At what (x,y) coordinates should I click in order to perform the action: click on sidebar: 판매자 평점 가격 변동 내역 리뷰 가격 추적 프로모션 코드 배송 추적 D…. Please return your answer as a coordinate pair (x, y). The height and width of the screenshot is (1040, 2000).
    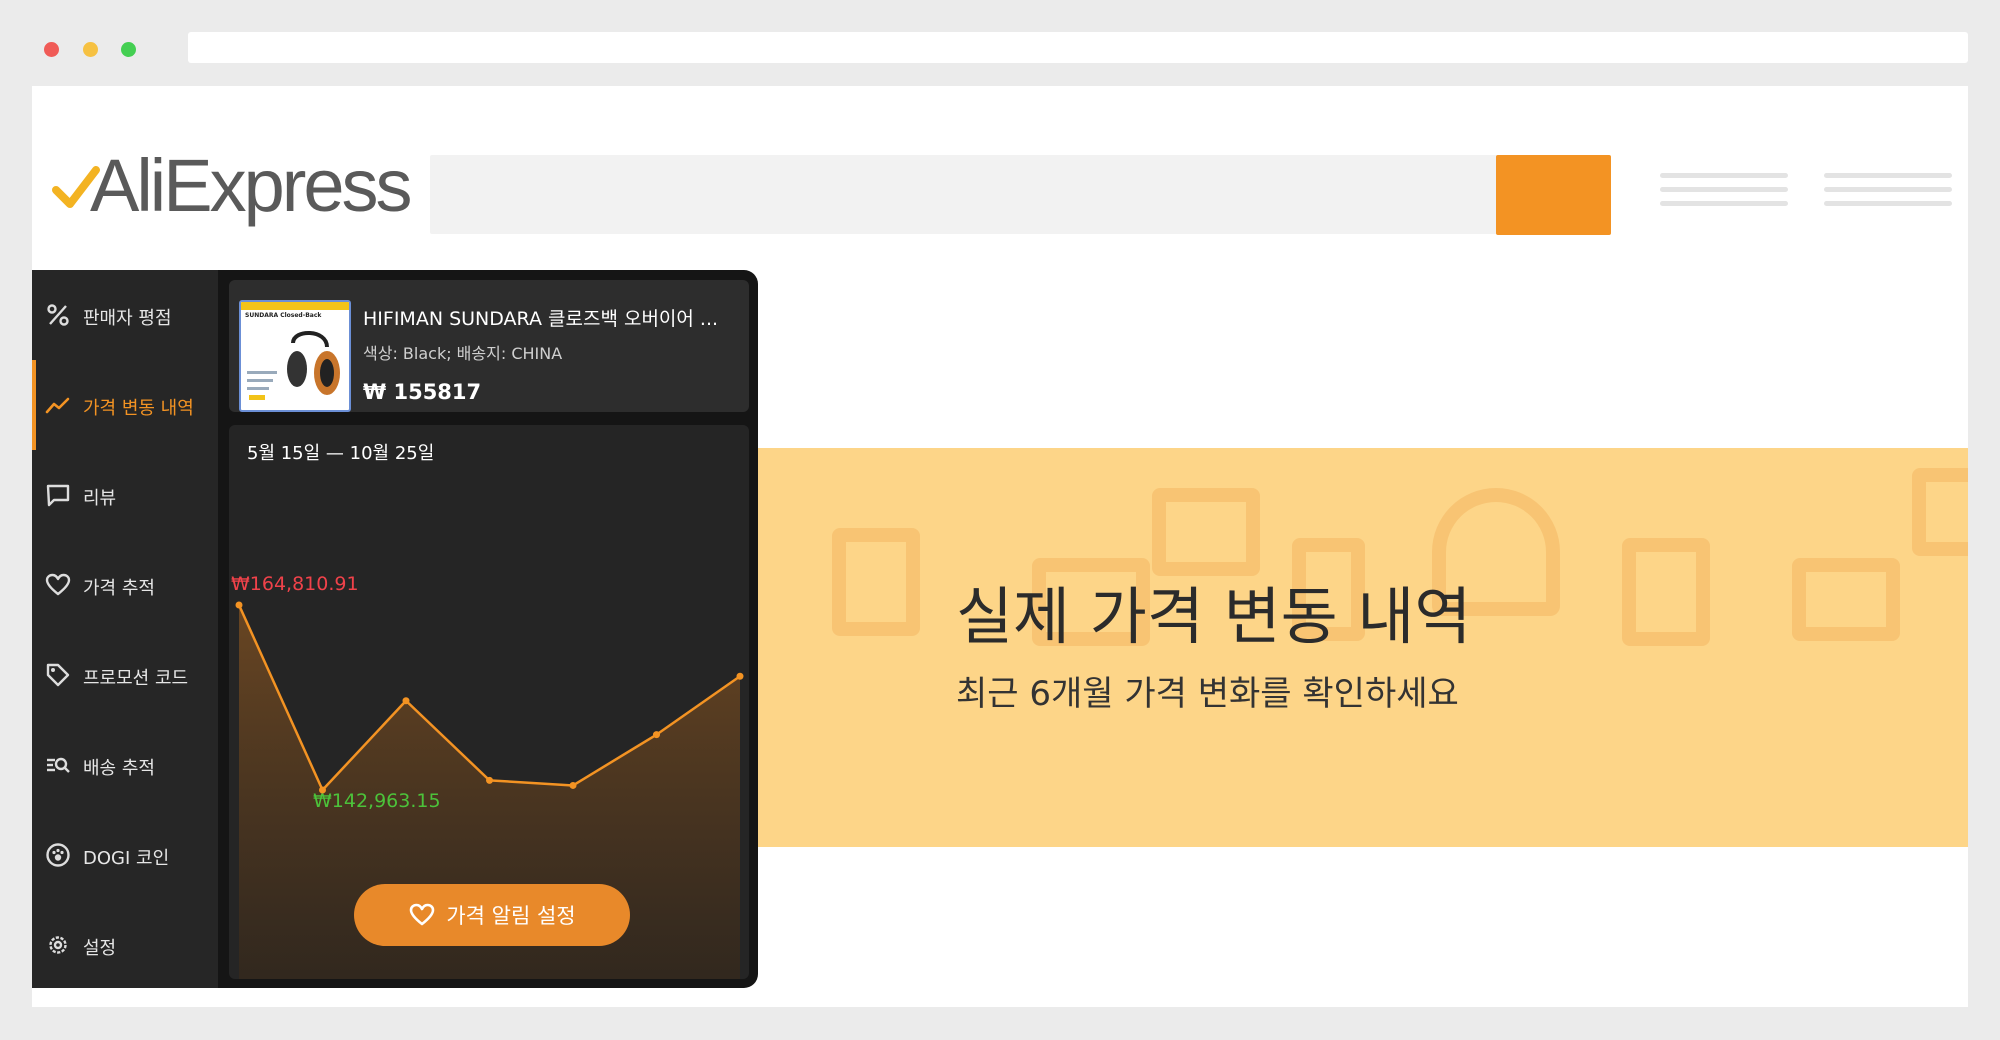
    Looking at the image, I should click on (125, 629).